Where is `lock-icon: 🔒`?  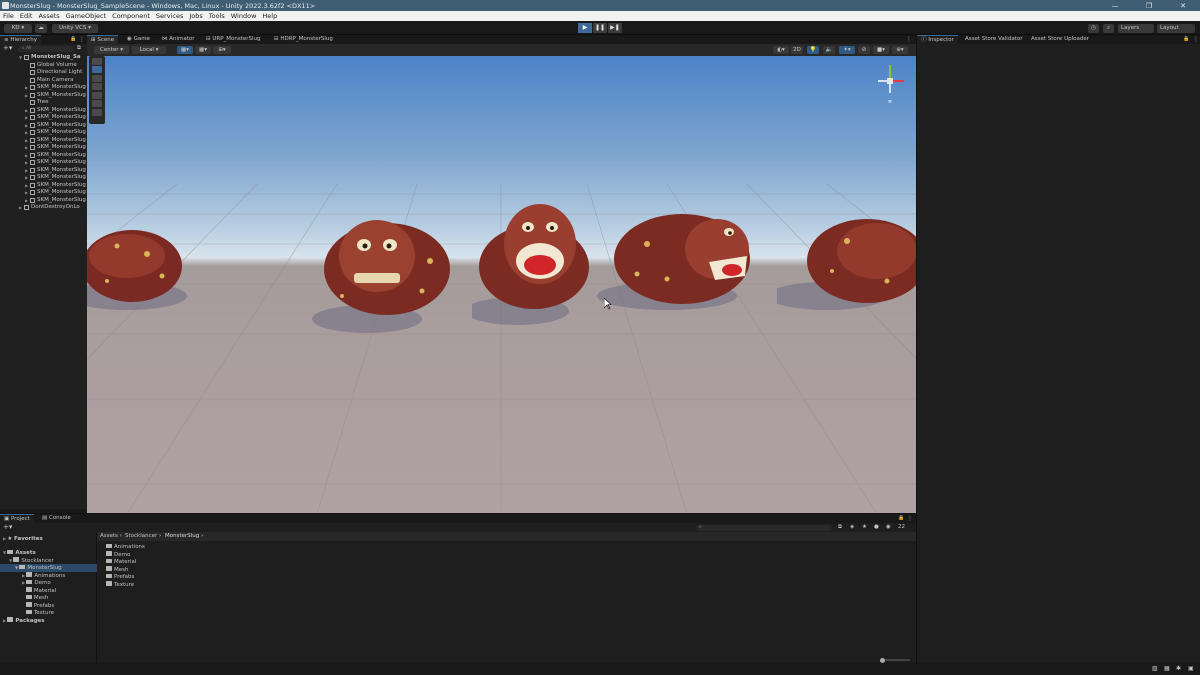
lock-icon: 🔒 is located at coordinates (73, 39).